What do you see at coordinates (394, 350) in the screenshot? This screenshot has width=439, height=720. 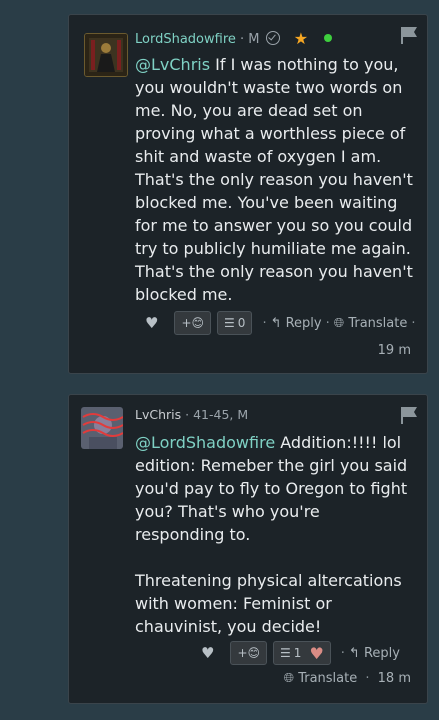 I see `timestamp: 19 m` at bounding box center [394, 350].